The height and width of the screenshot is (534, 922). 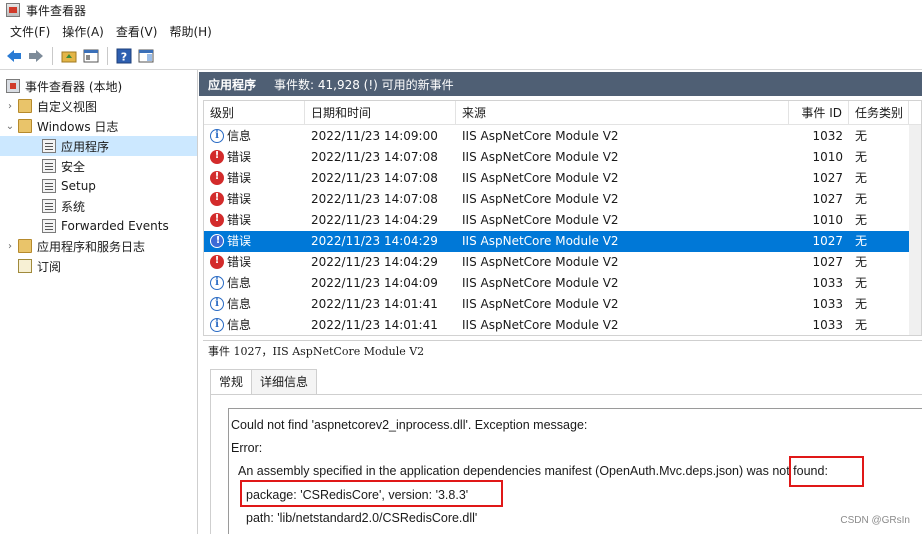 I want to click on tree-item-label: 应用程序, so click(x=85, y=146).